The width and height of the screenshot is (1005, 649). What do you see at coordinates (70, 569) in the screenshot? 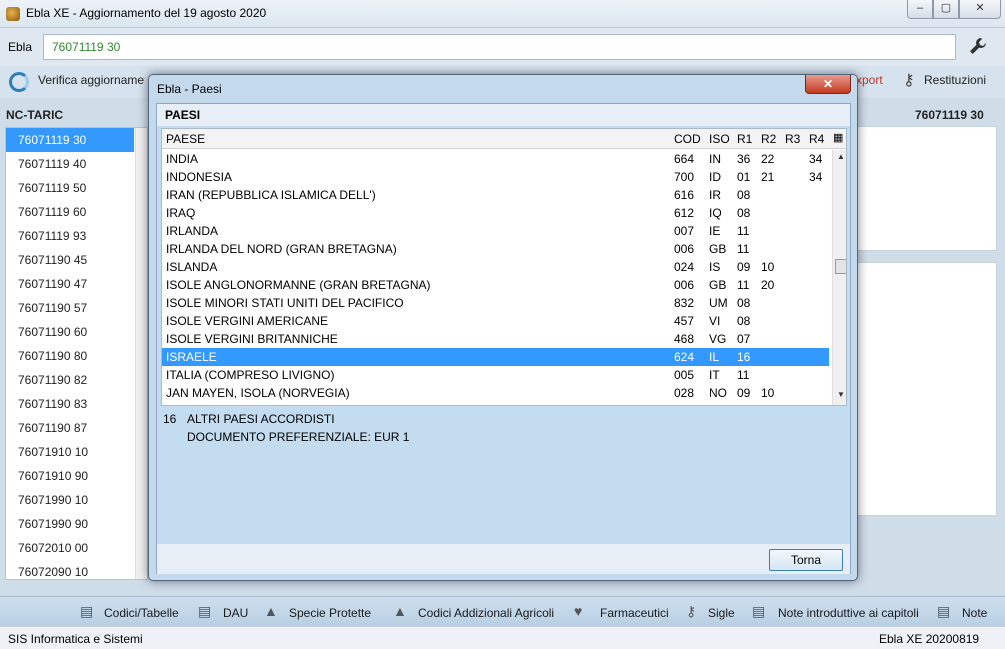
I see `code-list-item: 76072090 10` at bounding box center [70, 569].